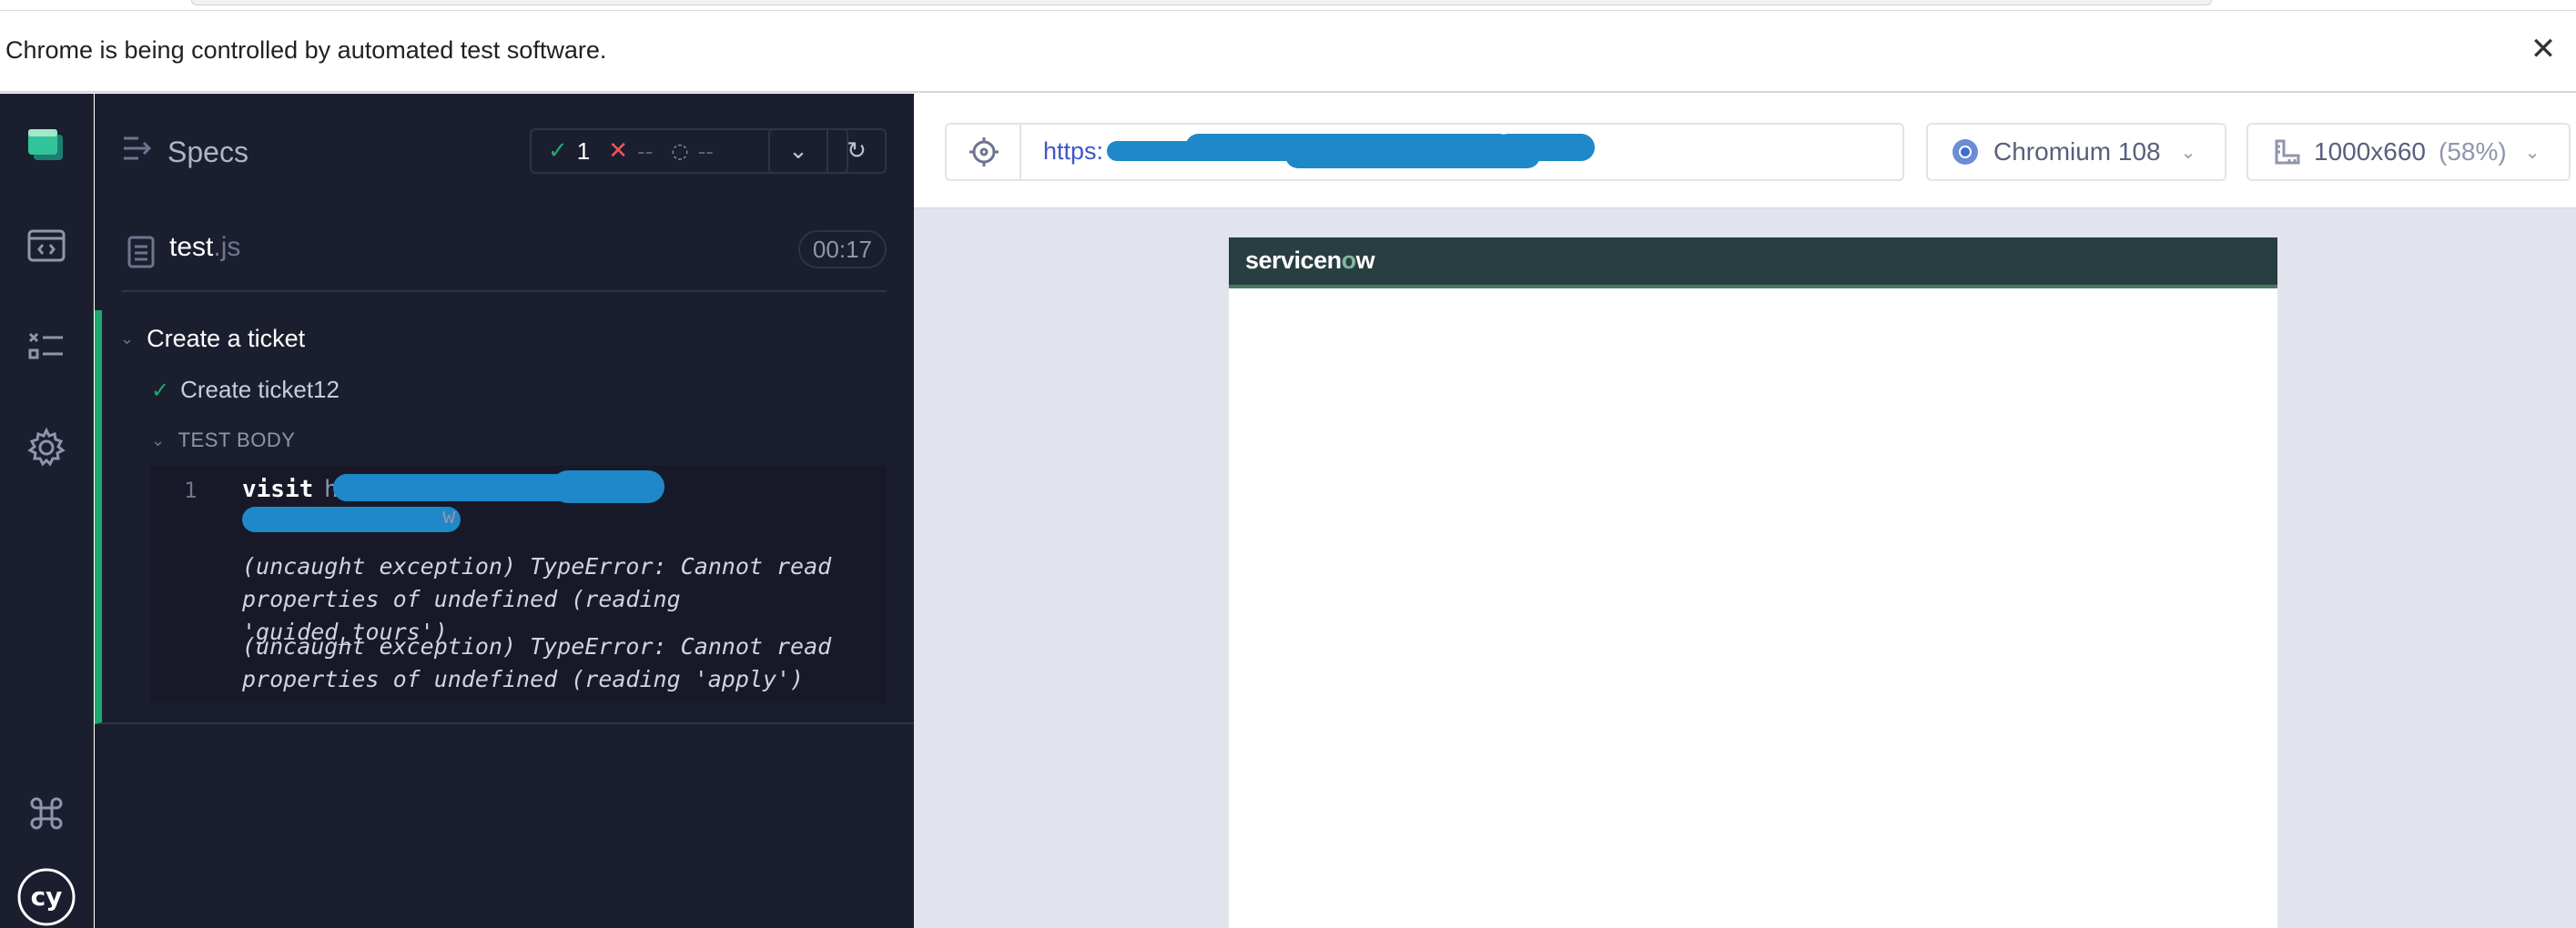 The image size is (2576, 928). What do you see at coordinates (1293, 260) in the screenshot?
I see `logo-main: servicen` at bounding box center [1293, 260].